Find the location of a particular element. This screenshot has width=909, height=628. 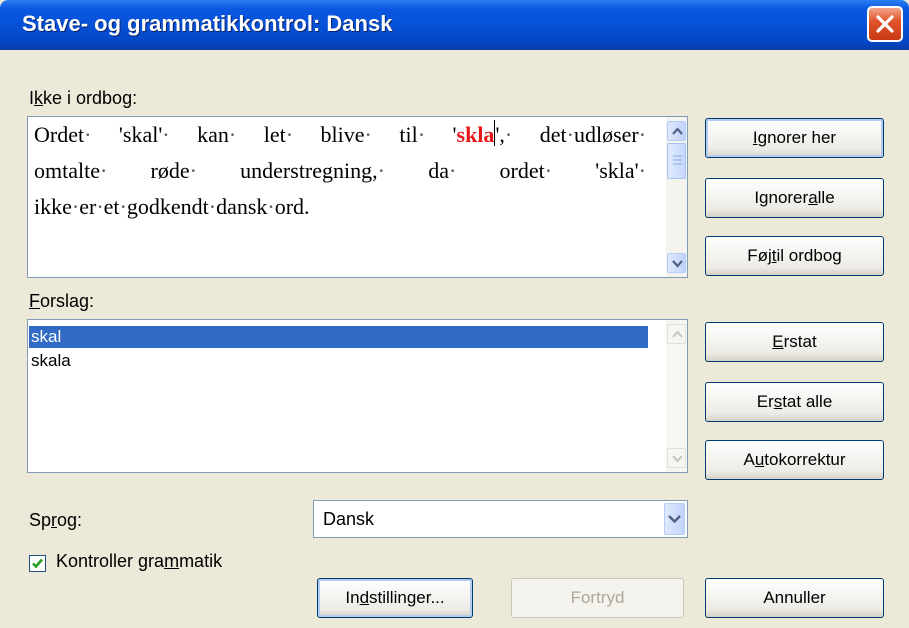

grip-icon is located at coordinates (677, 160).